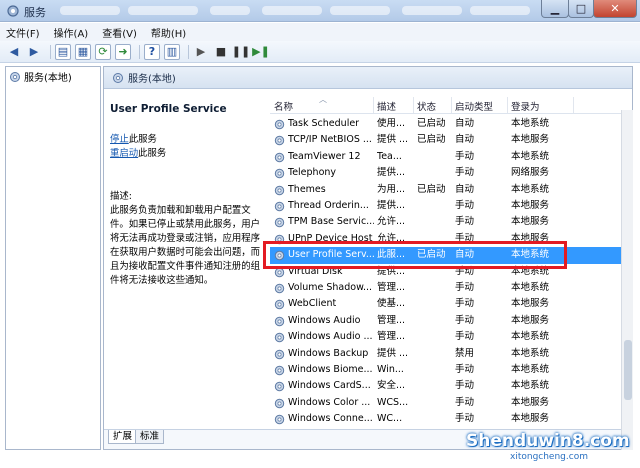 Image resolution: width=640 pixels, height=468 pixels. I want to click on details-view-icon: ▥, so click(172, 51).